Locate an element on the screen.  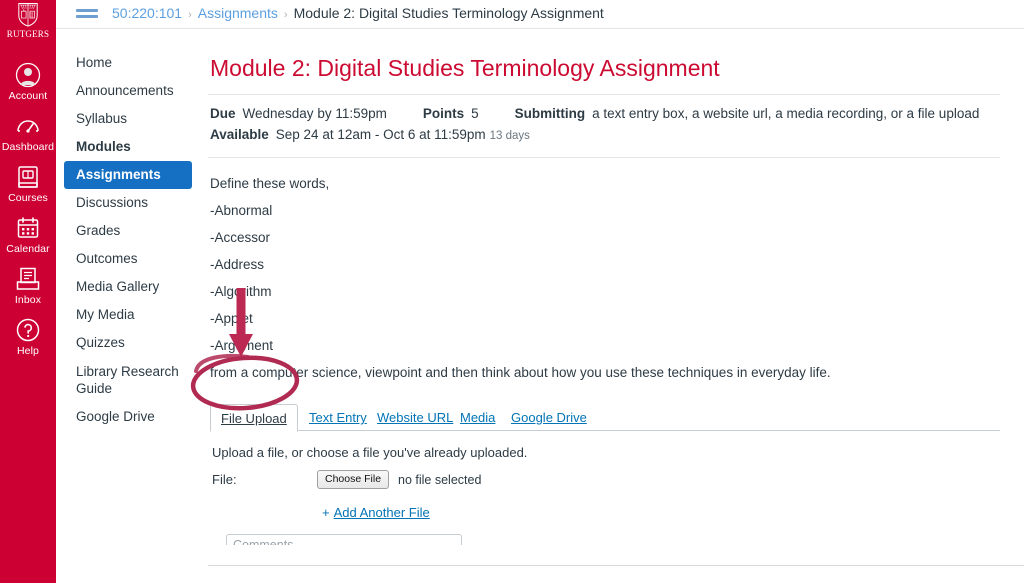
tab-website-url-label: Website URL is located at coordinates (415, 417).